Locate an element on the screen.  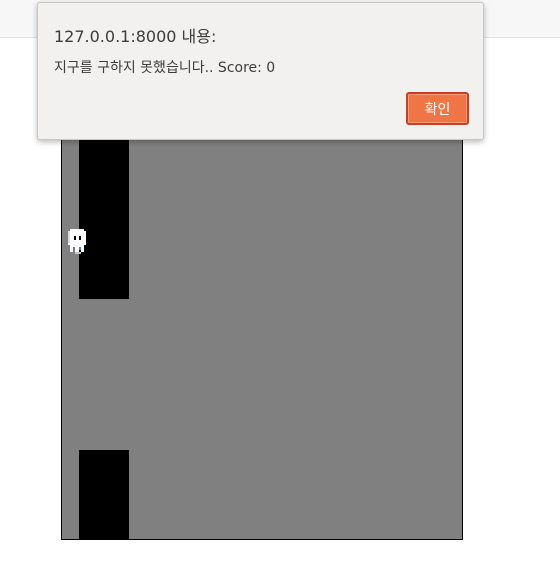
dialog-title: 127.0.0.1:8000 내용: is located at coordinates (135, 36).